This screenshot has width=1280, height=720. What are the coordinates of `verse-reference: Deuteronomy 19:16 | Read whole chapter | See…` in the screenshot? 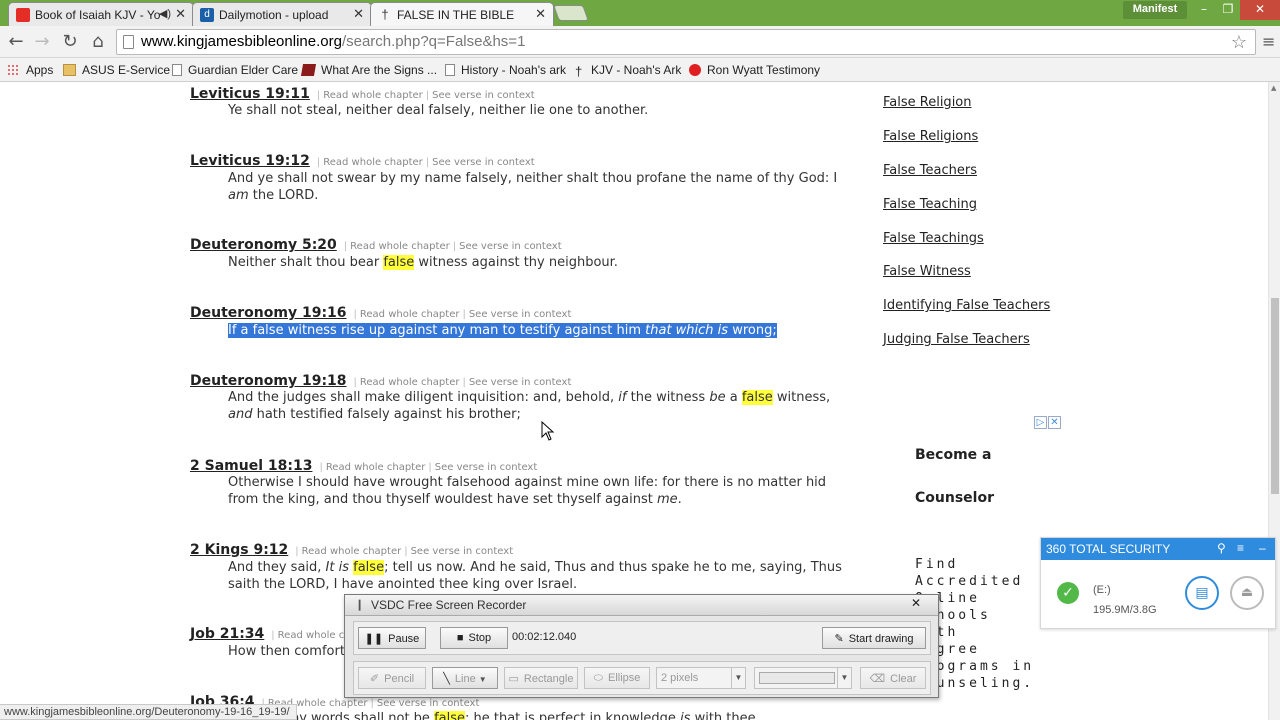 It's located at (380, 313).